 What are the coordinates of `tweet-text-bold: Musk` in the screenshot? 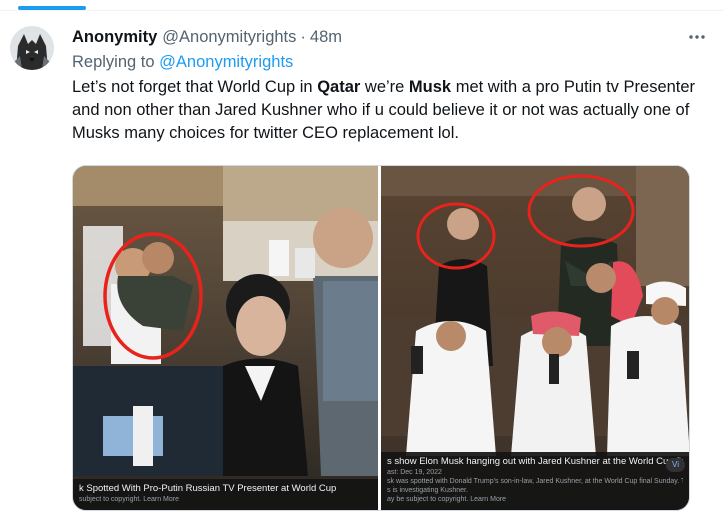 It's located at (430, 87).